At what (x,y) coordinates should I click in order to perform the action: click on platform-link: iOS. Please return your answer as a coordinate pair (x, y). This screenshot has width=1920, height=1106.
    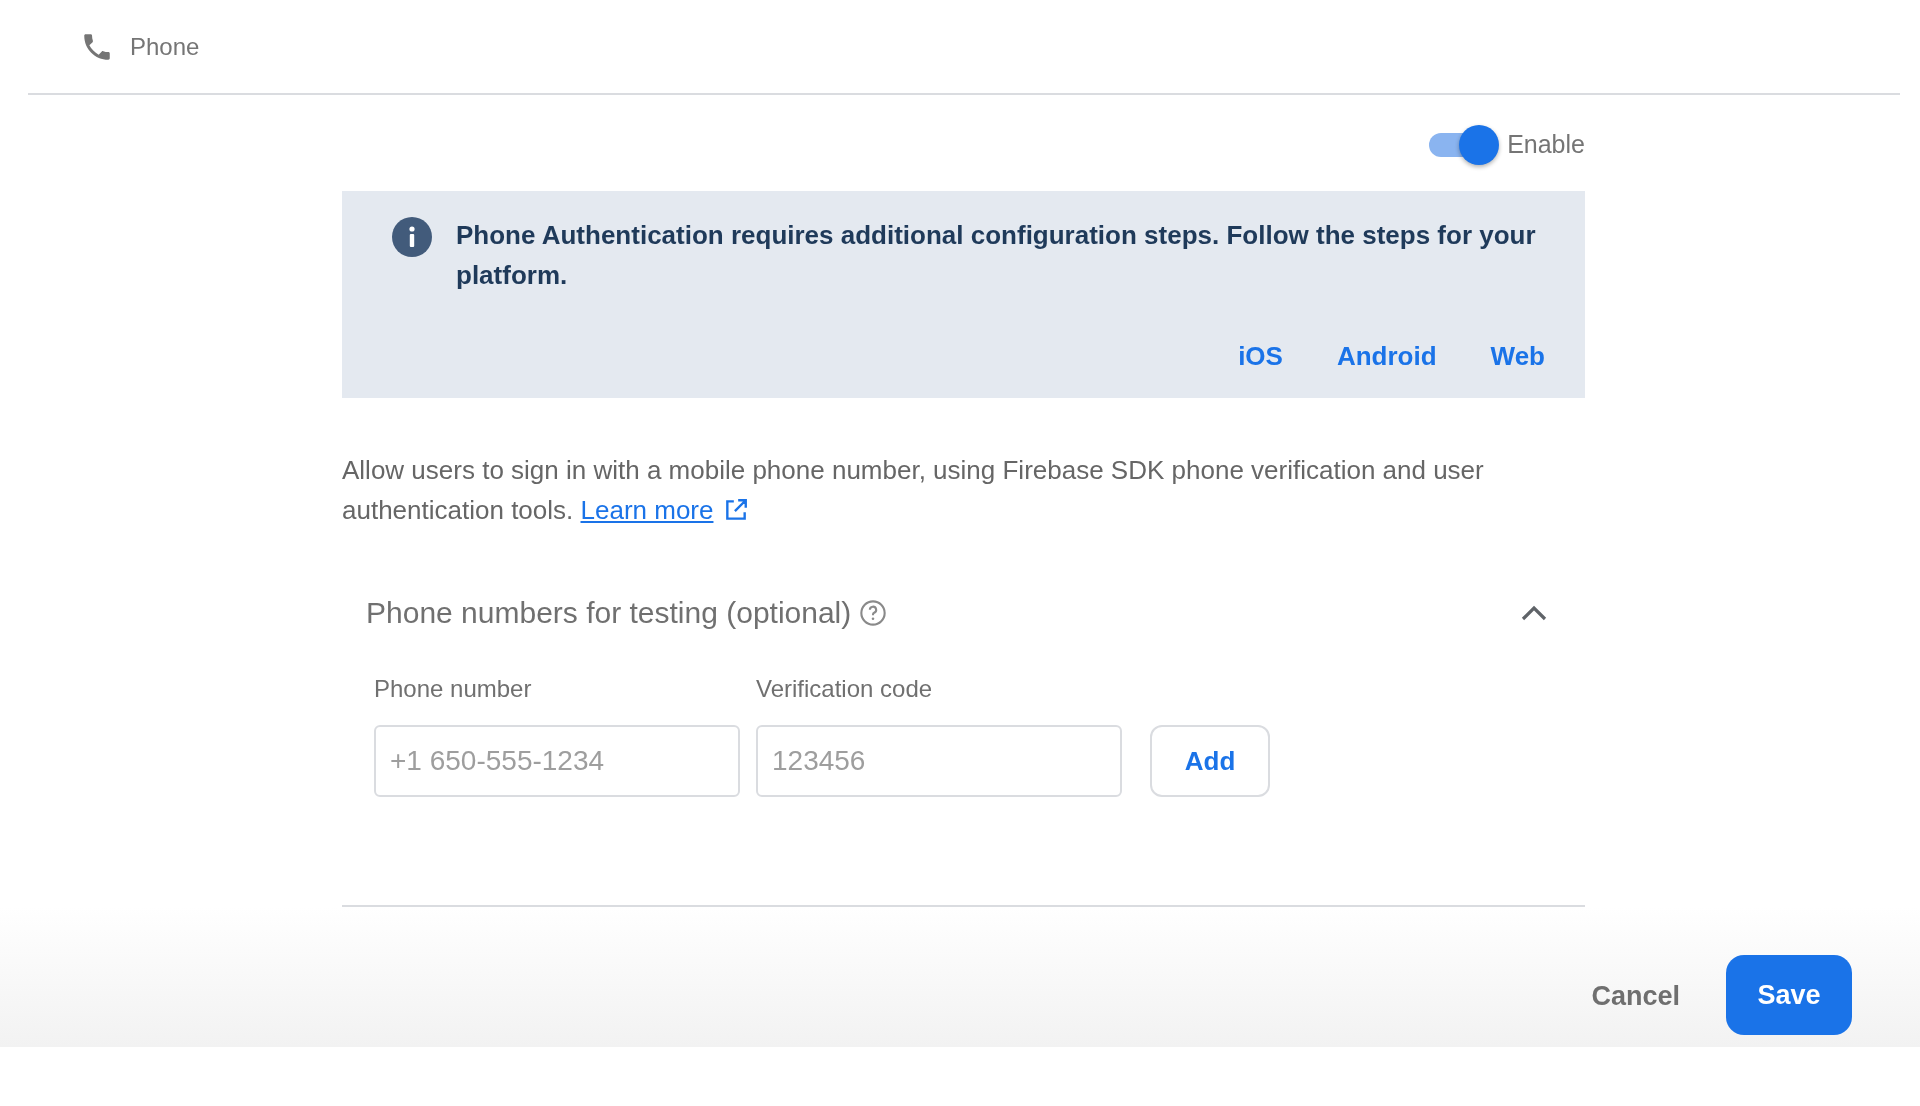
    Looking at the image, I should click on (1260, 356).